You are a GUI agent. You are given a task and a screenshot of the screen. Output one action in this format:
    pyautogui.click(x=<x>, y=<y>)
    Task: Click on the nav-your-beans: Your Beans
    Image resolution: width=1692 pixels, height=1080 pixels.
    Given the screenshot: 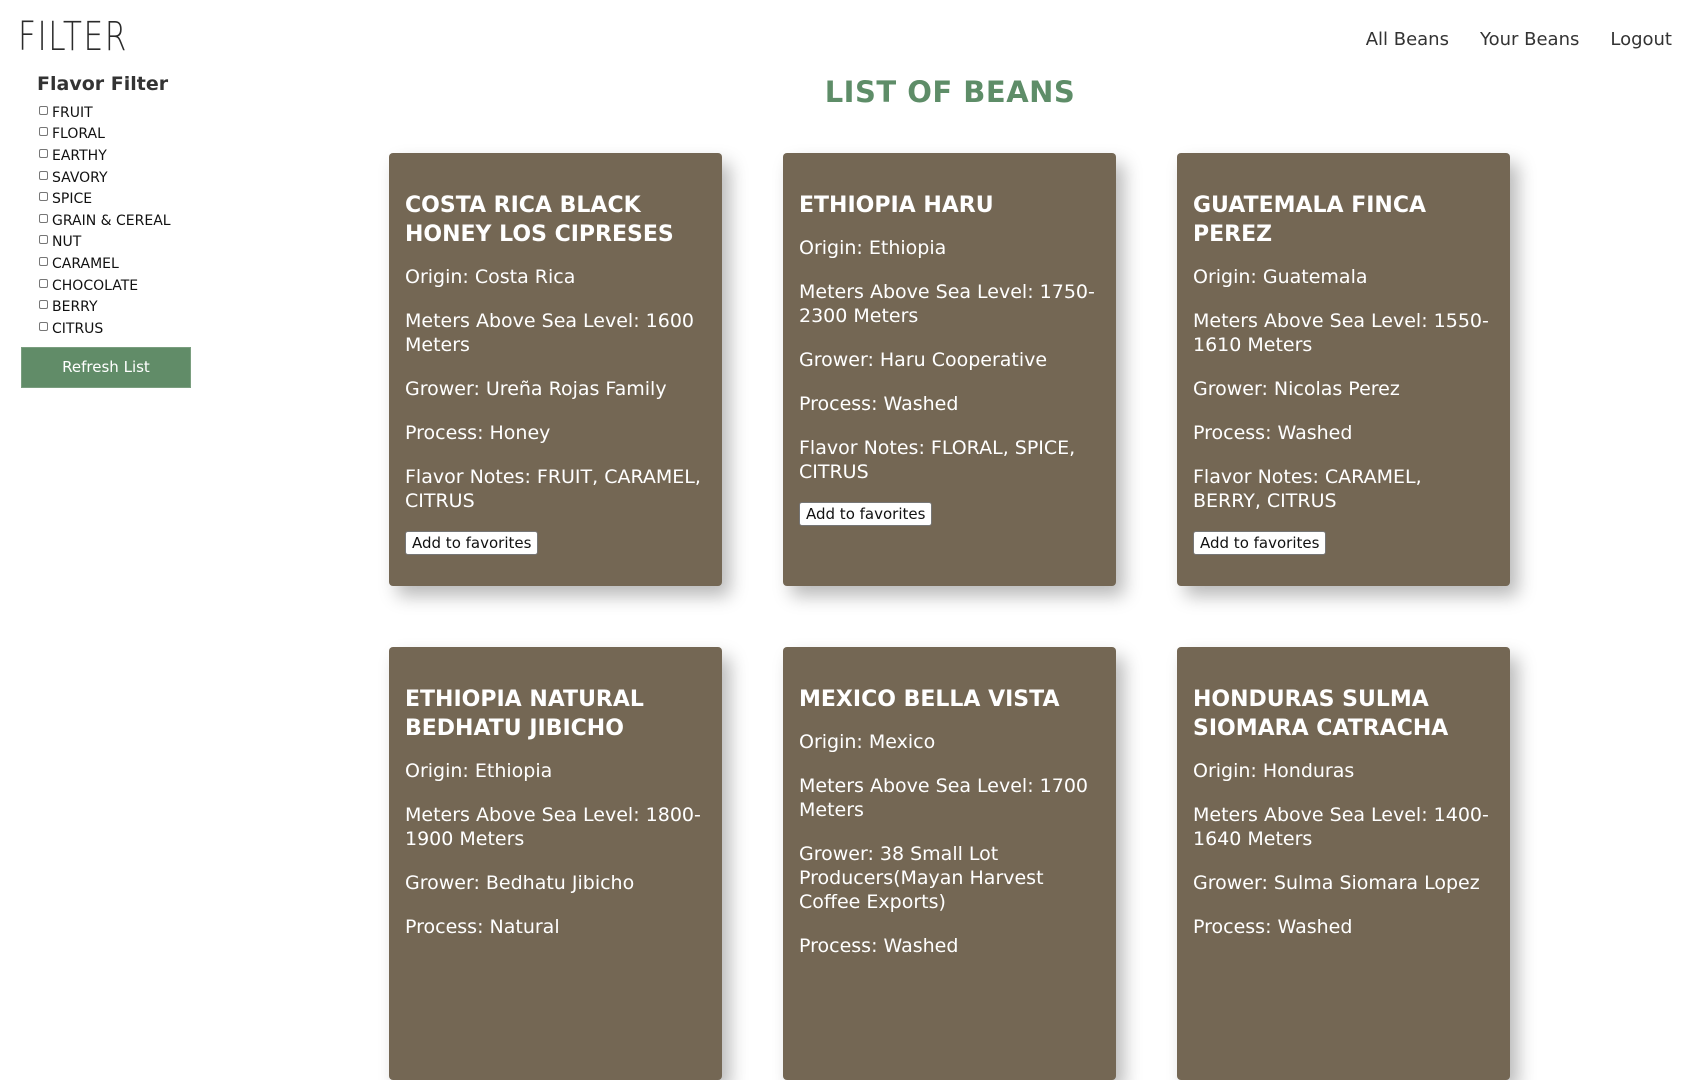 What is the action you would take?
    pyautogui.click(x=1529, y=39)
    